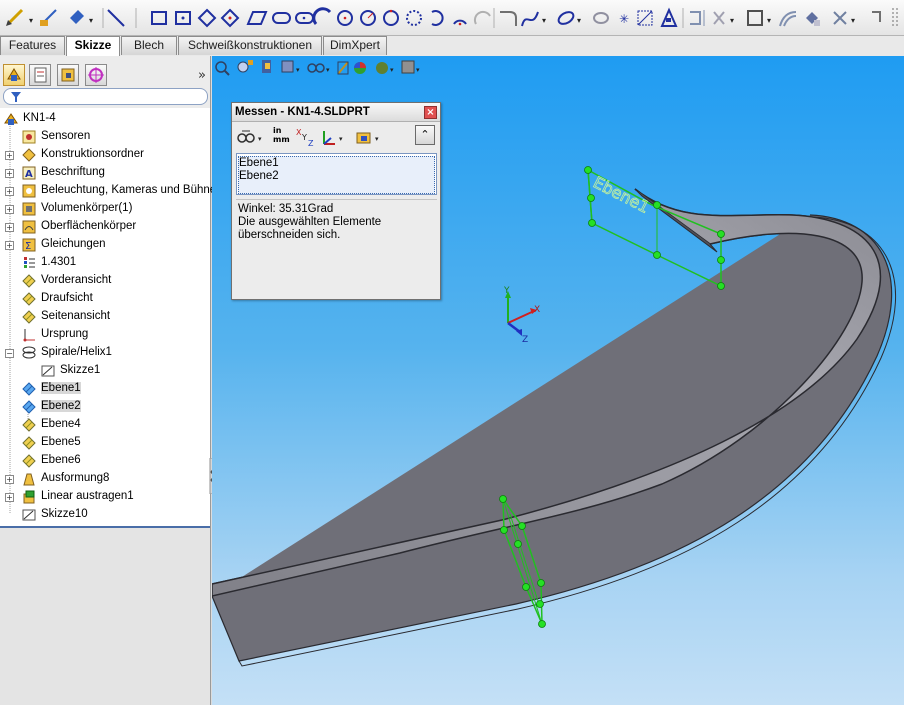  What do you see at coordinates (533, 19) in the screenshot?
I see `spline-icon: ▾` at bounding box center [533, 19].